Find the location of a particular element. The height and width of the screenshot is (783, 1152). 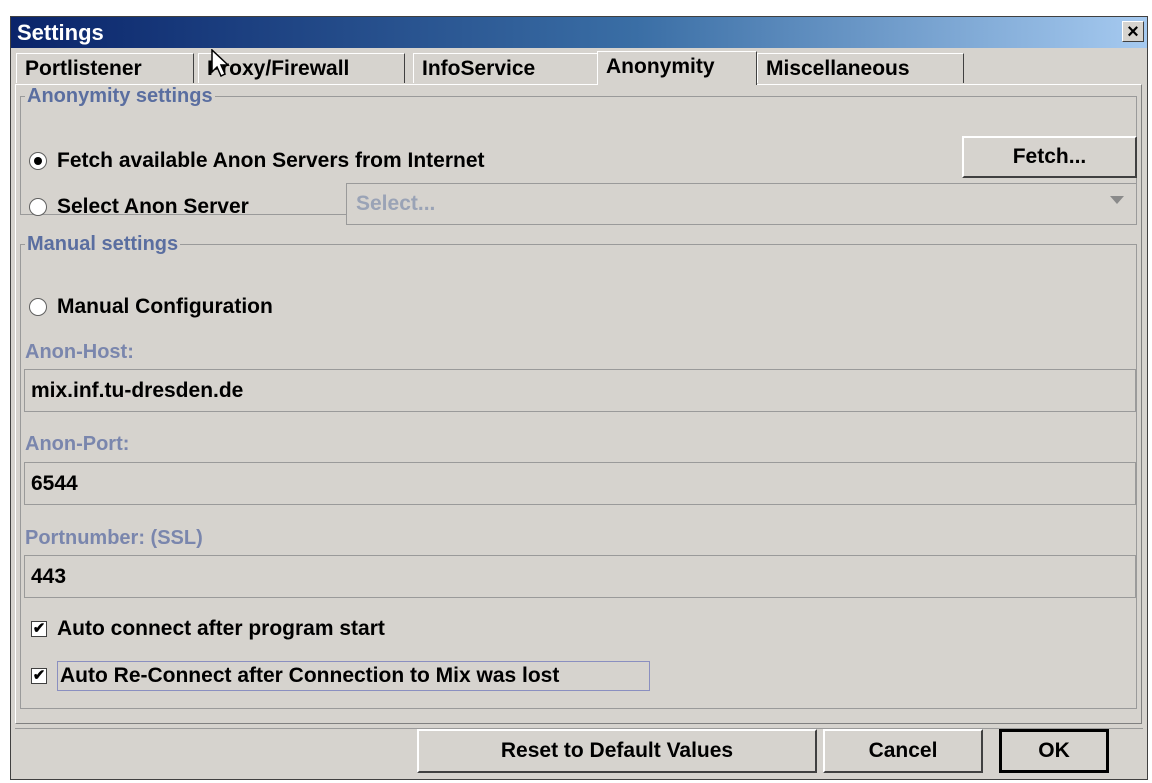

reset-defaults-label: Reset to Default Values is located at coordinates (617, 750).